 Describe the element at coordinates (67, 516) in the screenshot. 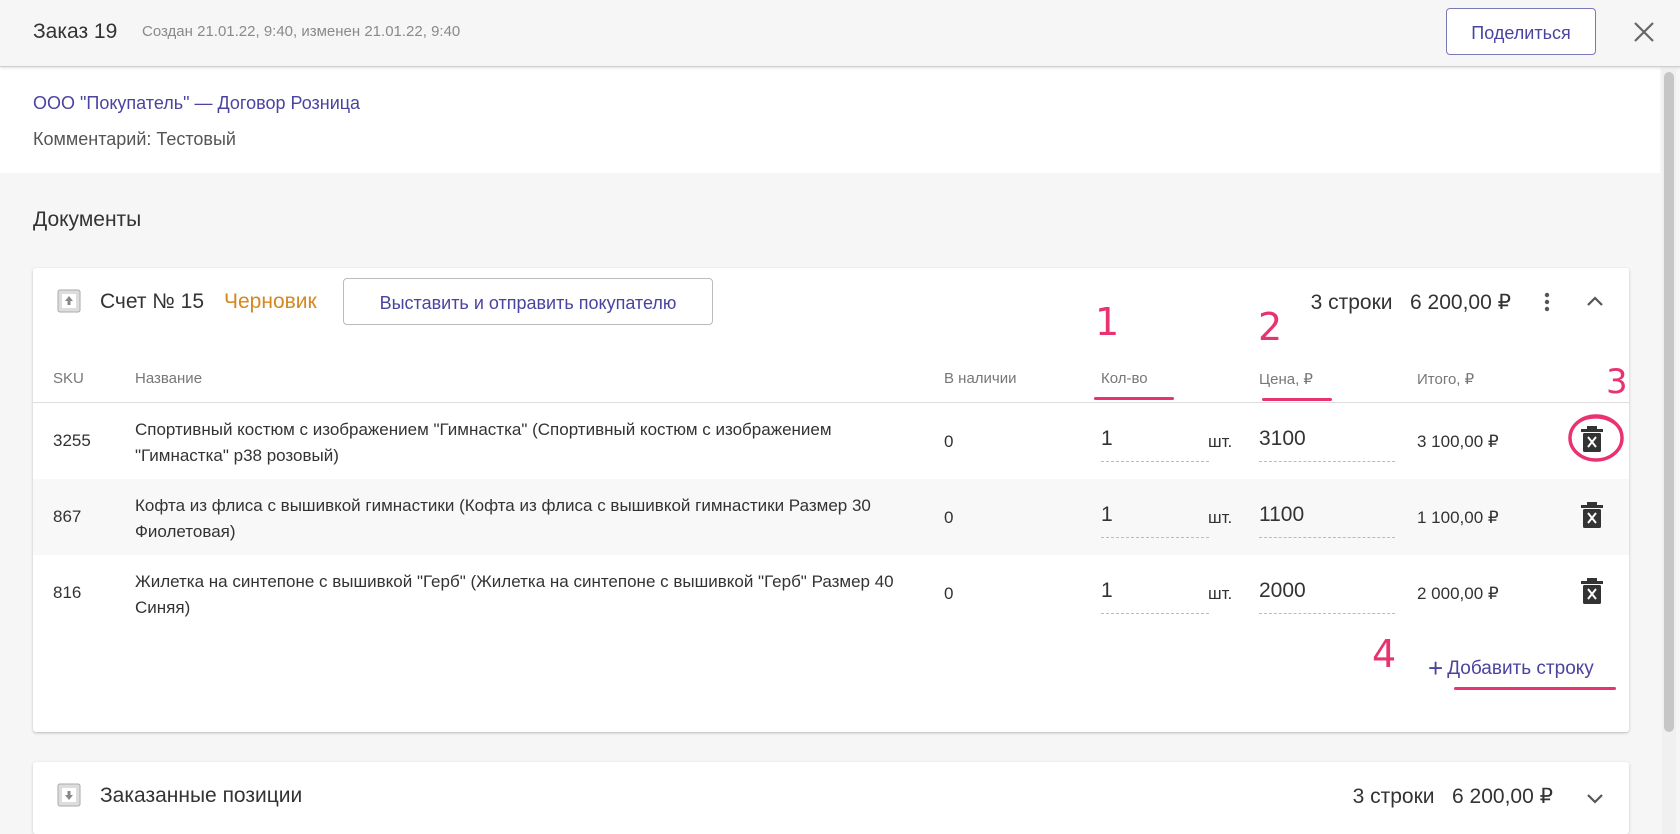

I see `row-sku: 867` at that location.